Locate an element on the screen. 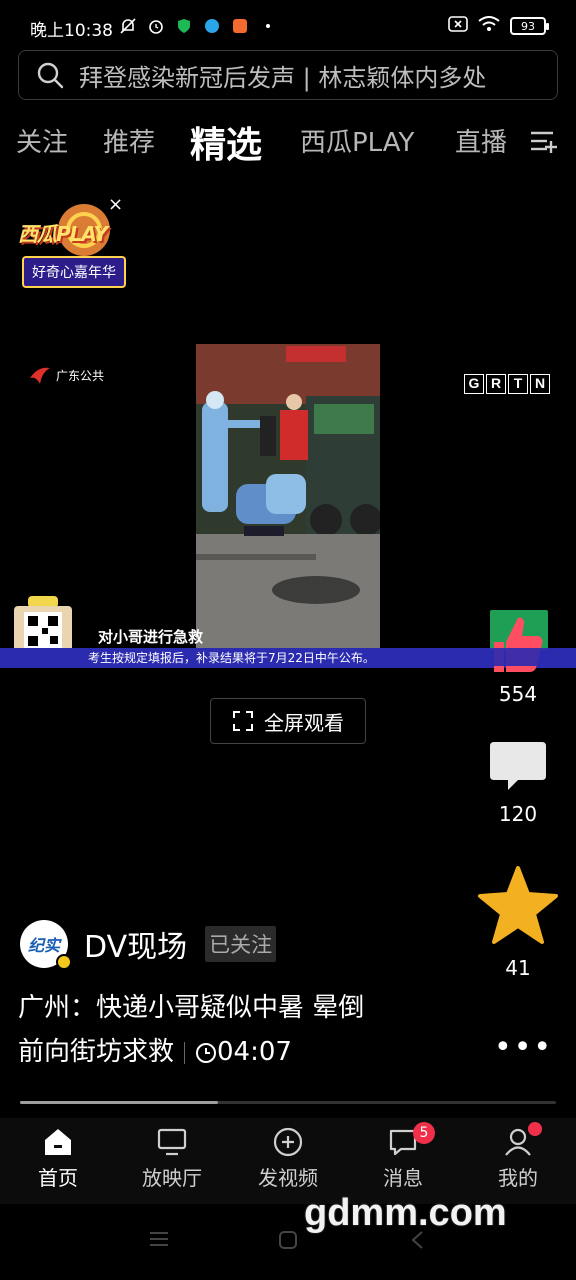  fullscreen-label: 全屏观看 is located at coordinates (304, 722).